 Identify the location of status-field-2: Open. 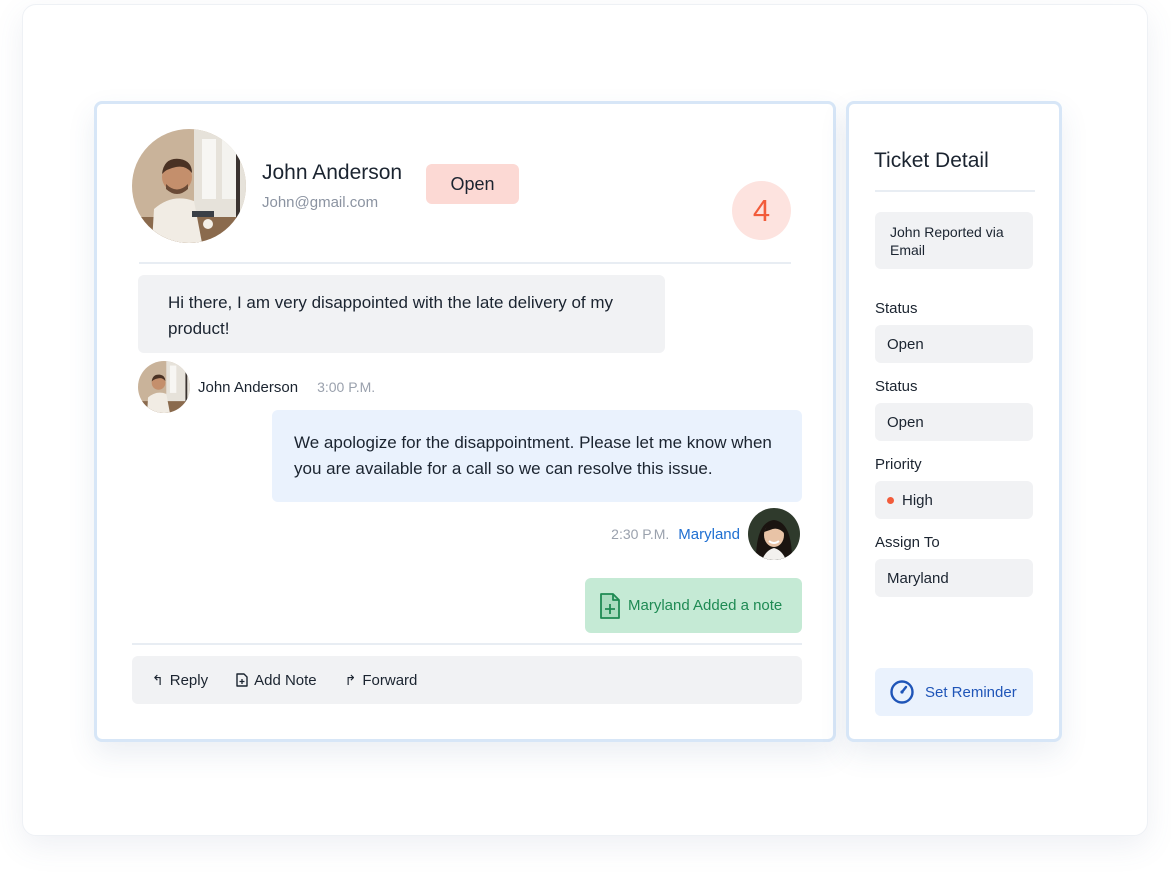
(954, 422).